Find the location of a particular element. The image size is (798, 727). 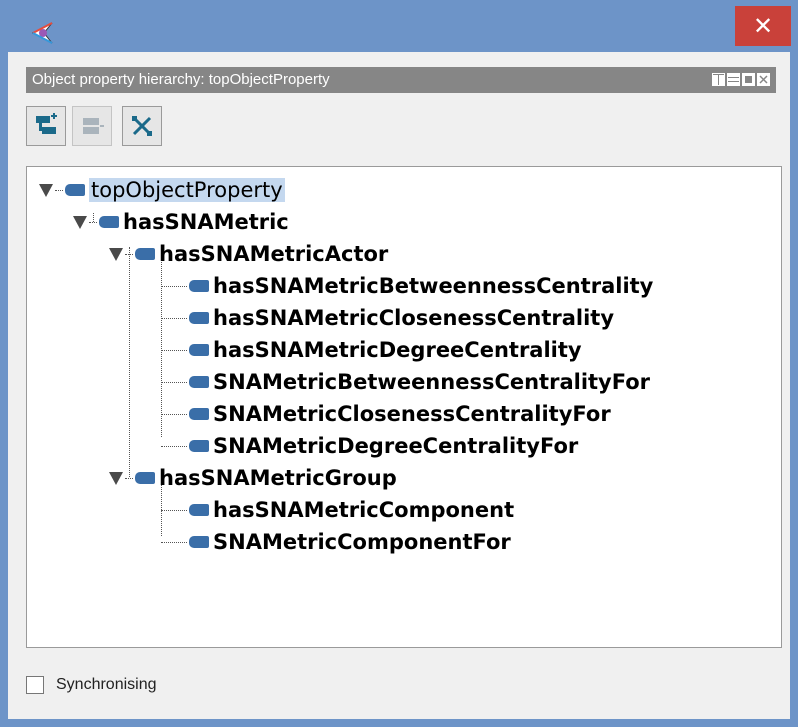

synchronising-option: Synchronising is located at coordinates (91, 685).